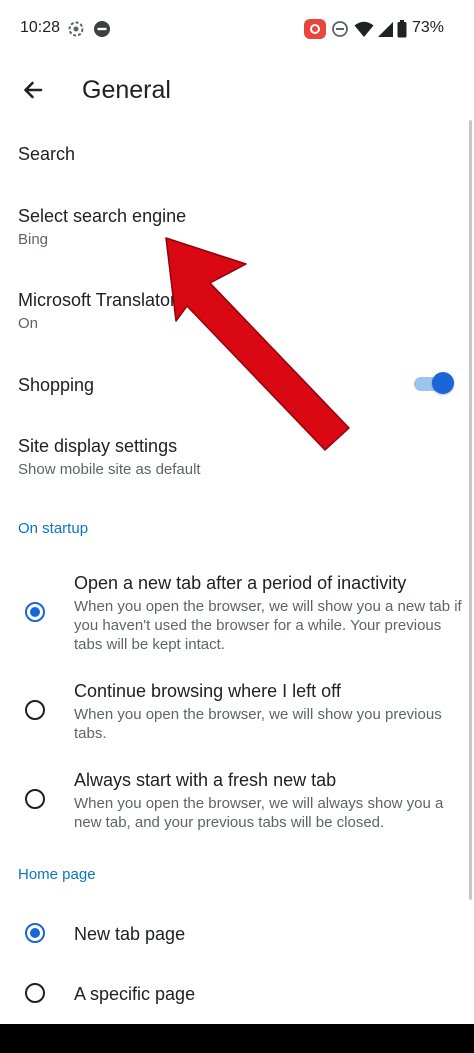  Describe the element at coordinates (76, 29) in the screenshot. I see `gear-icon` at that location.